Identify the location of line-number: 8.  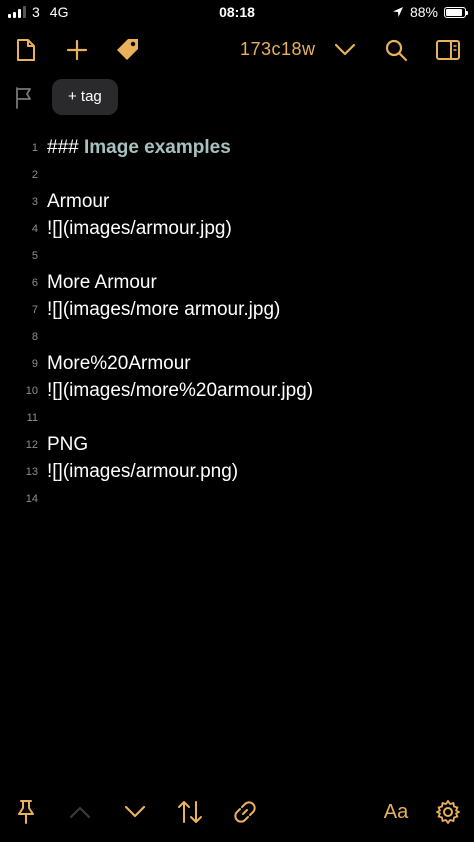
(34, 337).